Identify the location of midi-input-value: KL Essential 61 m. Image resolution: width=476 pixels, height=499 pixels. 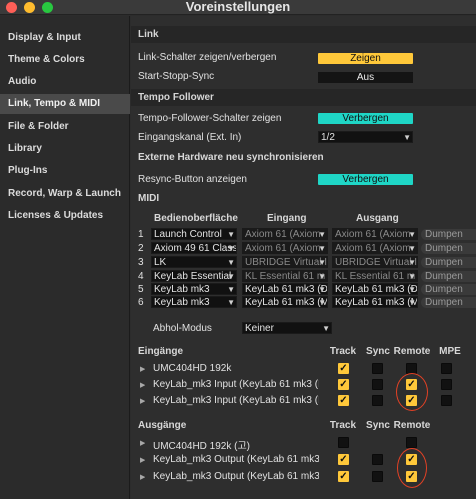
(285, 276).